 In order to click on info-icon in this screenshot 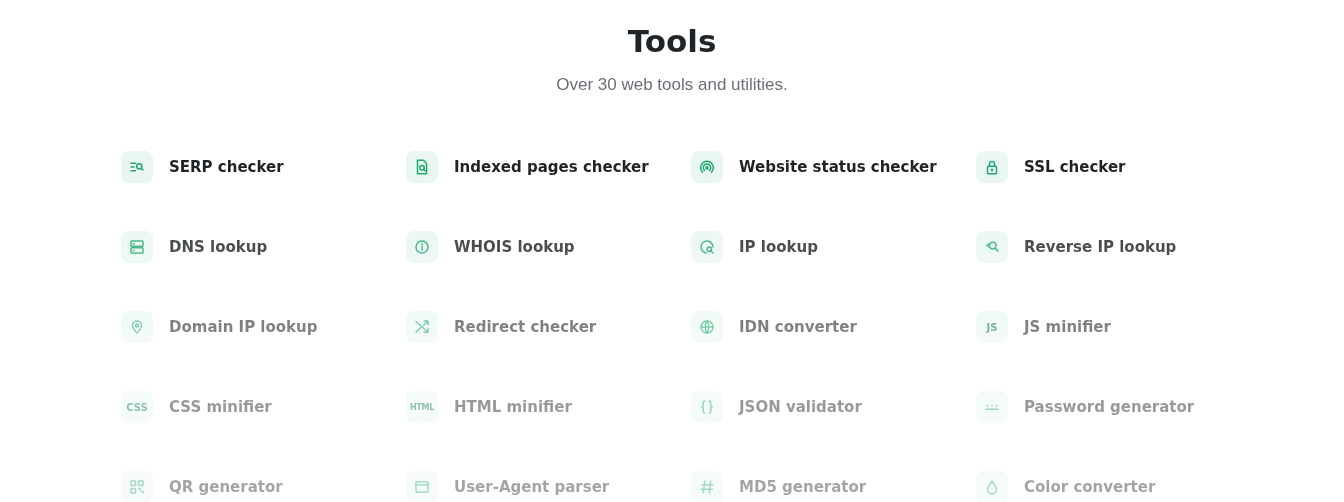, I will do `click(422, 247)`.